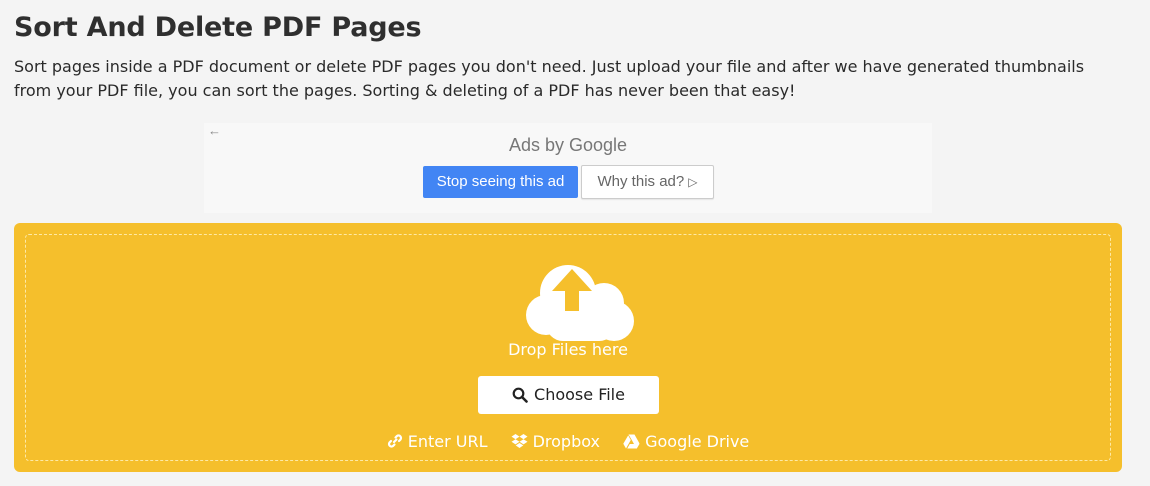  What do you see at coordinates (693, 182) in the screenshot?
I see `play-triangle-icon: ▷` at bounding box center [693, 182].